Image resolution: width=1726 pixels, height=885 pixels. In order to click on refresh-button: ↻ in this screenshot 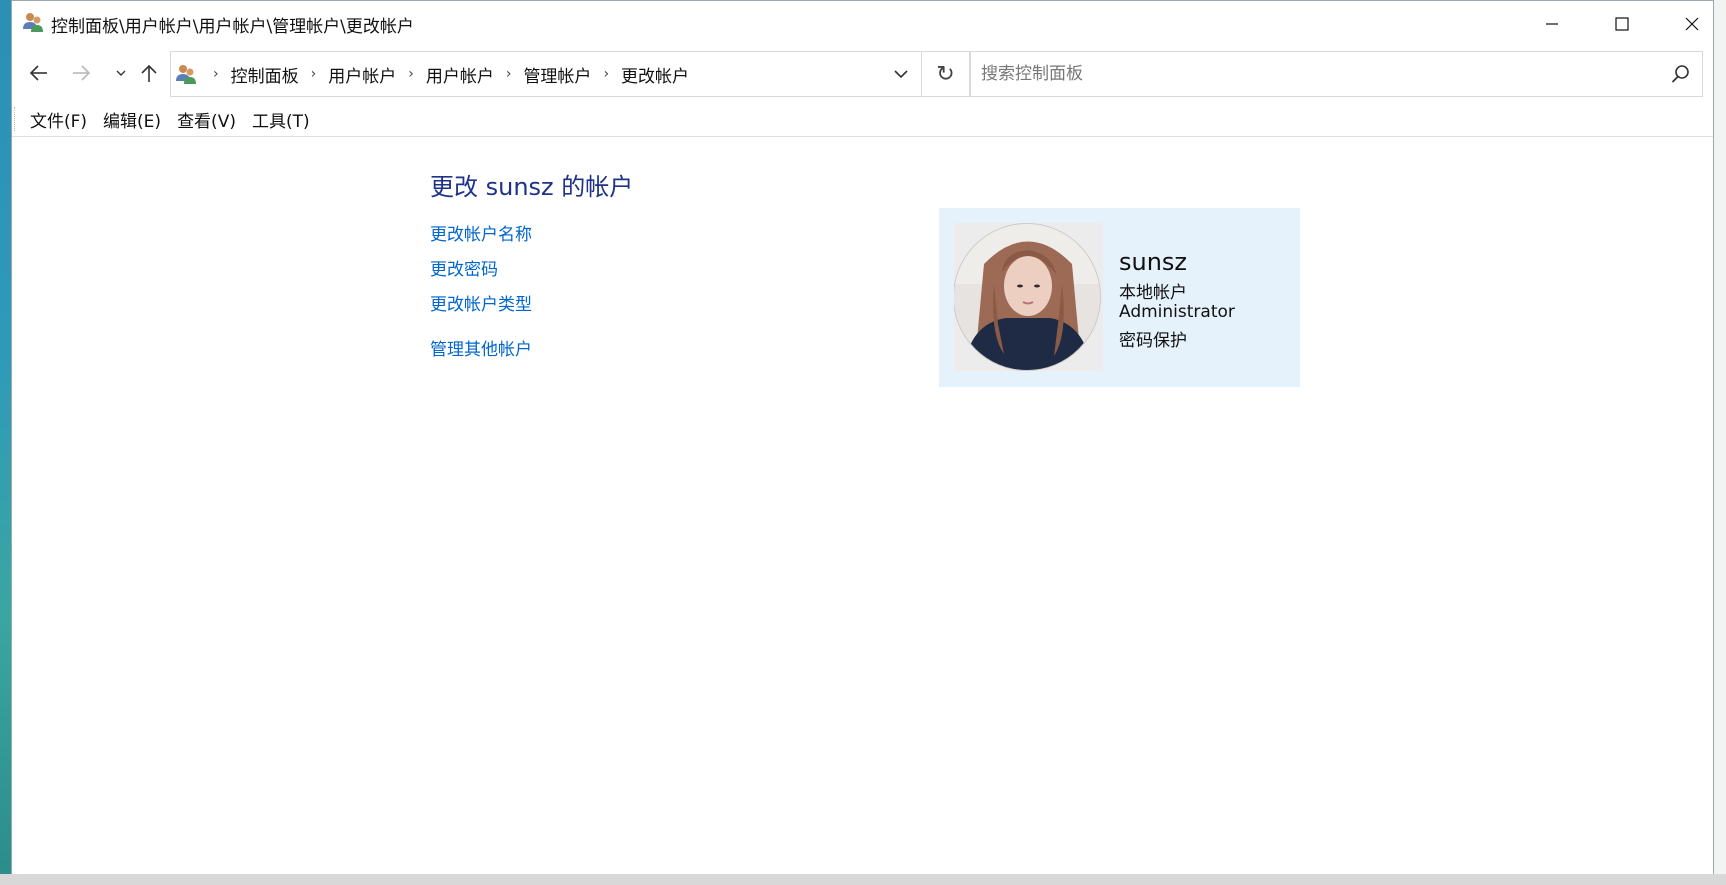, I will do `click(945, 74)`.